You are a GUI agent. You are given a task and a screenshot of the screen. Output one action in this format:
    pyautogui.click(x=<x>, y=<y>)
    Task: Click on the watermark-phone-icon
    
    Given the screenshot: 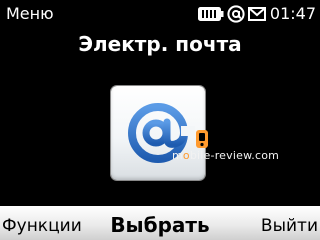 What is the action you would take?
    pyautogui.click(x=202, y=139)
    